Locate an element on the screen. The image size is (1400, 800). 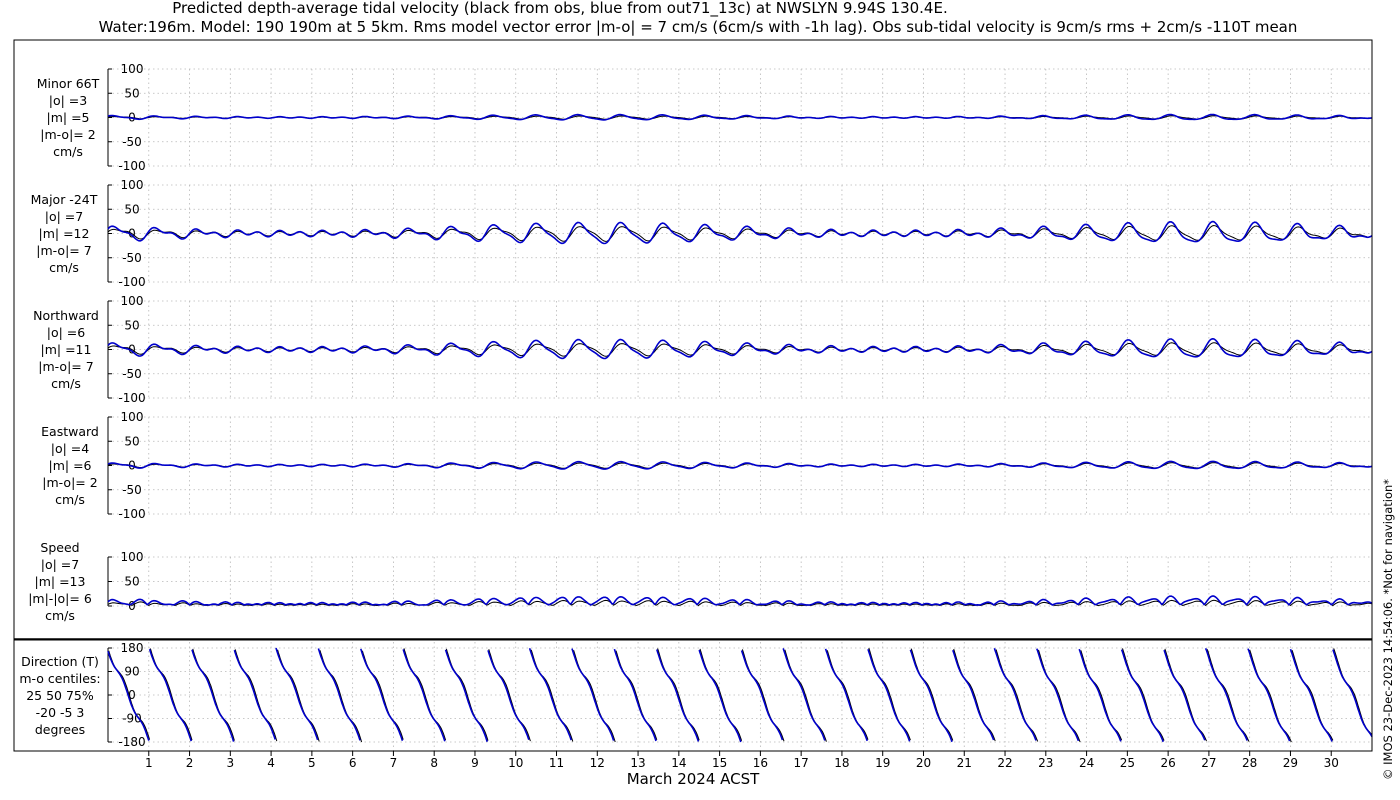
x-tick-label: 19 is located at coordinates (882, 763).